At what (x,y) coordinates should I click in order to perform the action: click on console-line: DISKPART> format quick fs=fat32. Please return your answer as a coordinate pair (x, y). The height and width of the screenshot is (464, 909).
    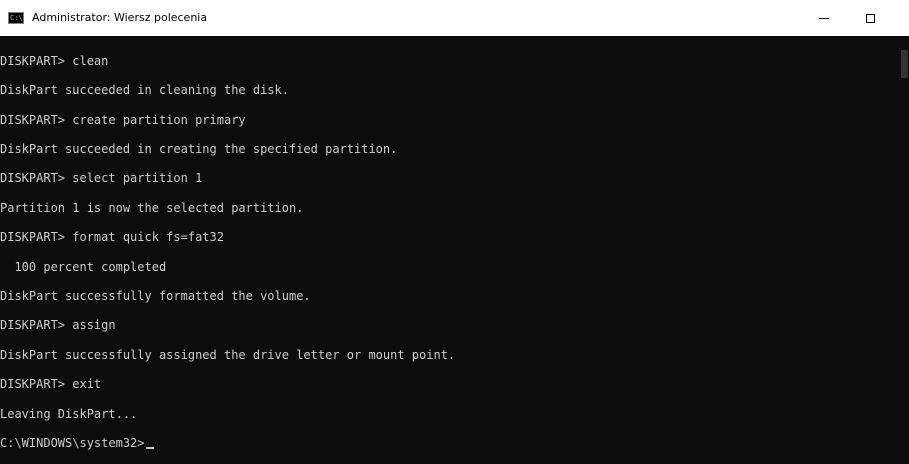
    Looking at the image, I should click on (112, 237).